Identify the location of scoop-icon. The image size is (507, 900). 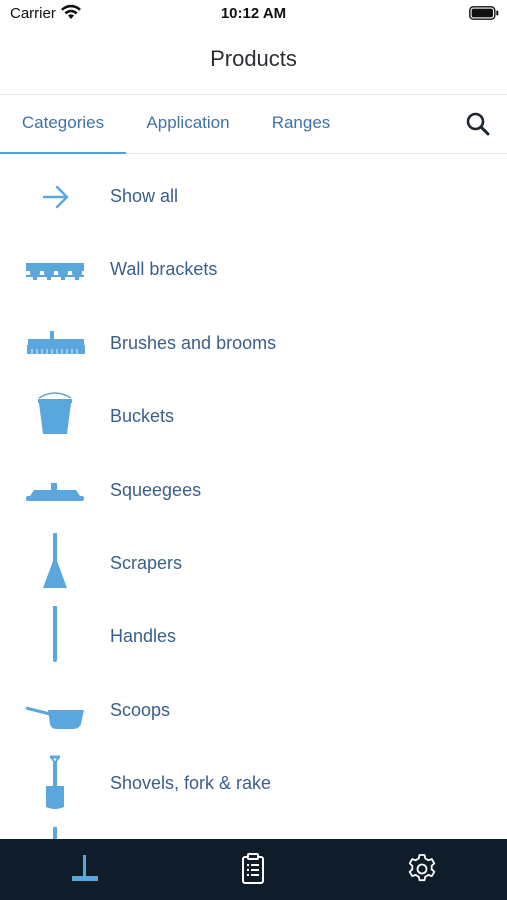
(55, 711).